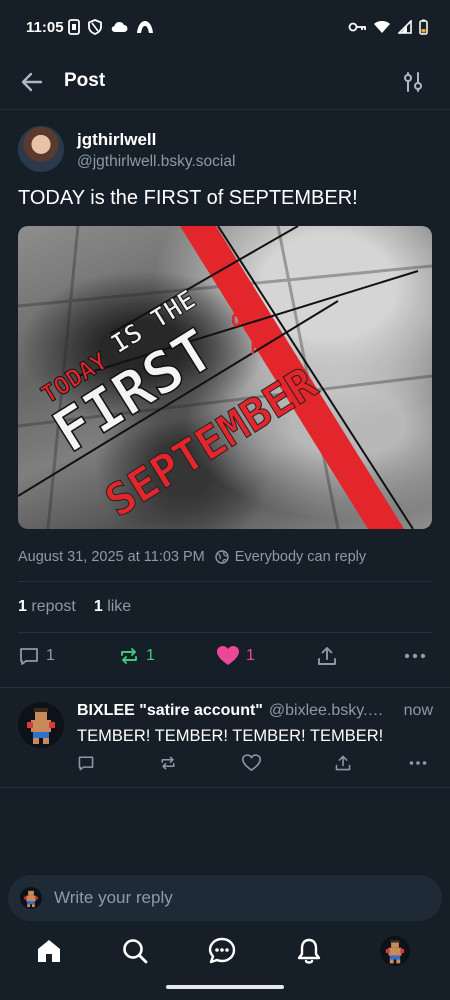 The image size is (450, 1000). I want to click on image-text-o: O, so click(236, 320).